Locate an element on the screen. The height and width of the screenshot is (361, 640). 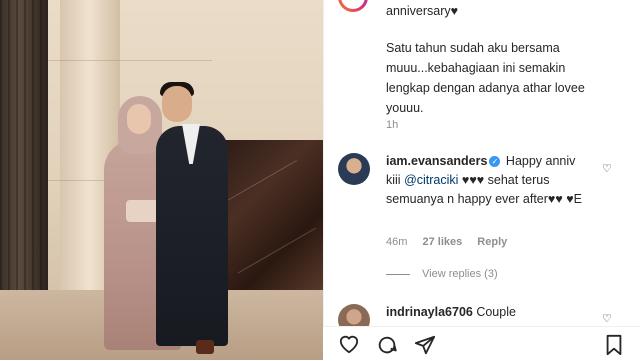
view-replies-link: View replies (3) is located at coordinates (442, 274).